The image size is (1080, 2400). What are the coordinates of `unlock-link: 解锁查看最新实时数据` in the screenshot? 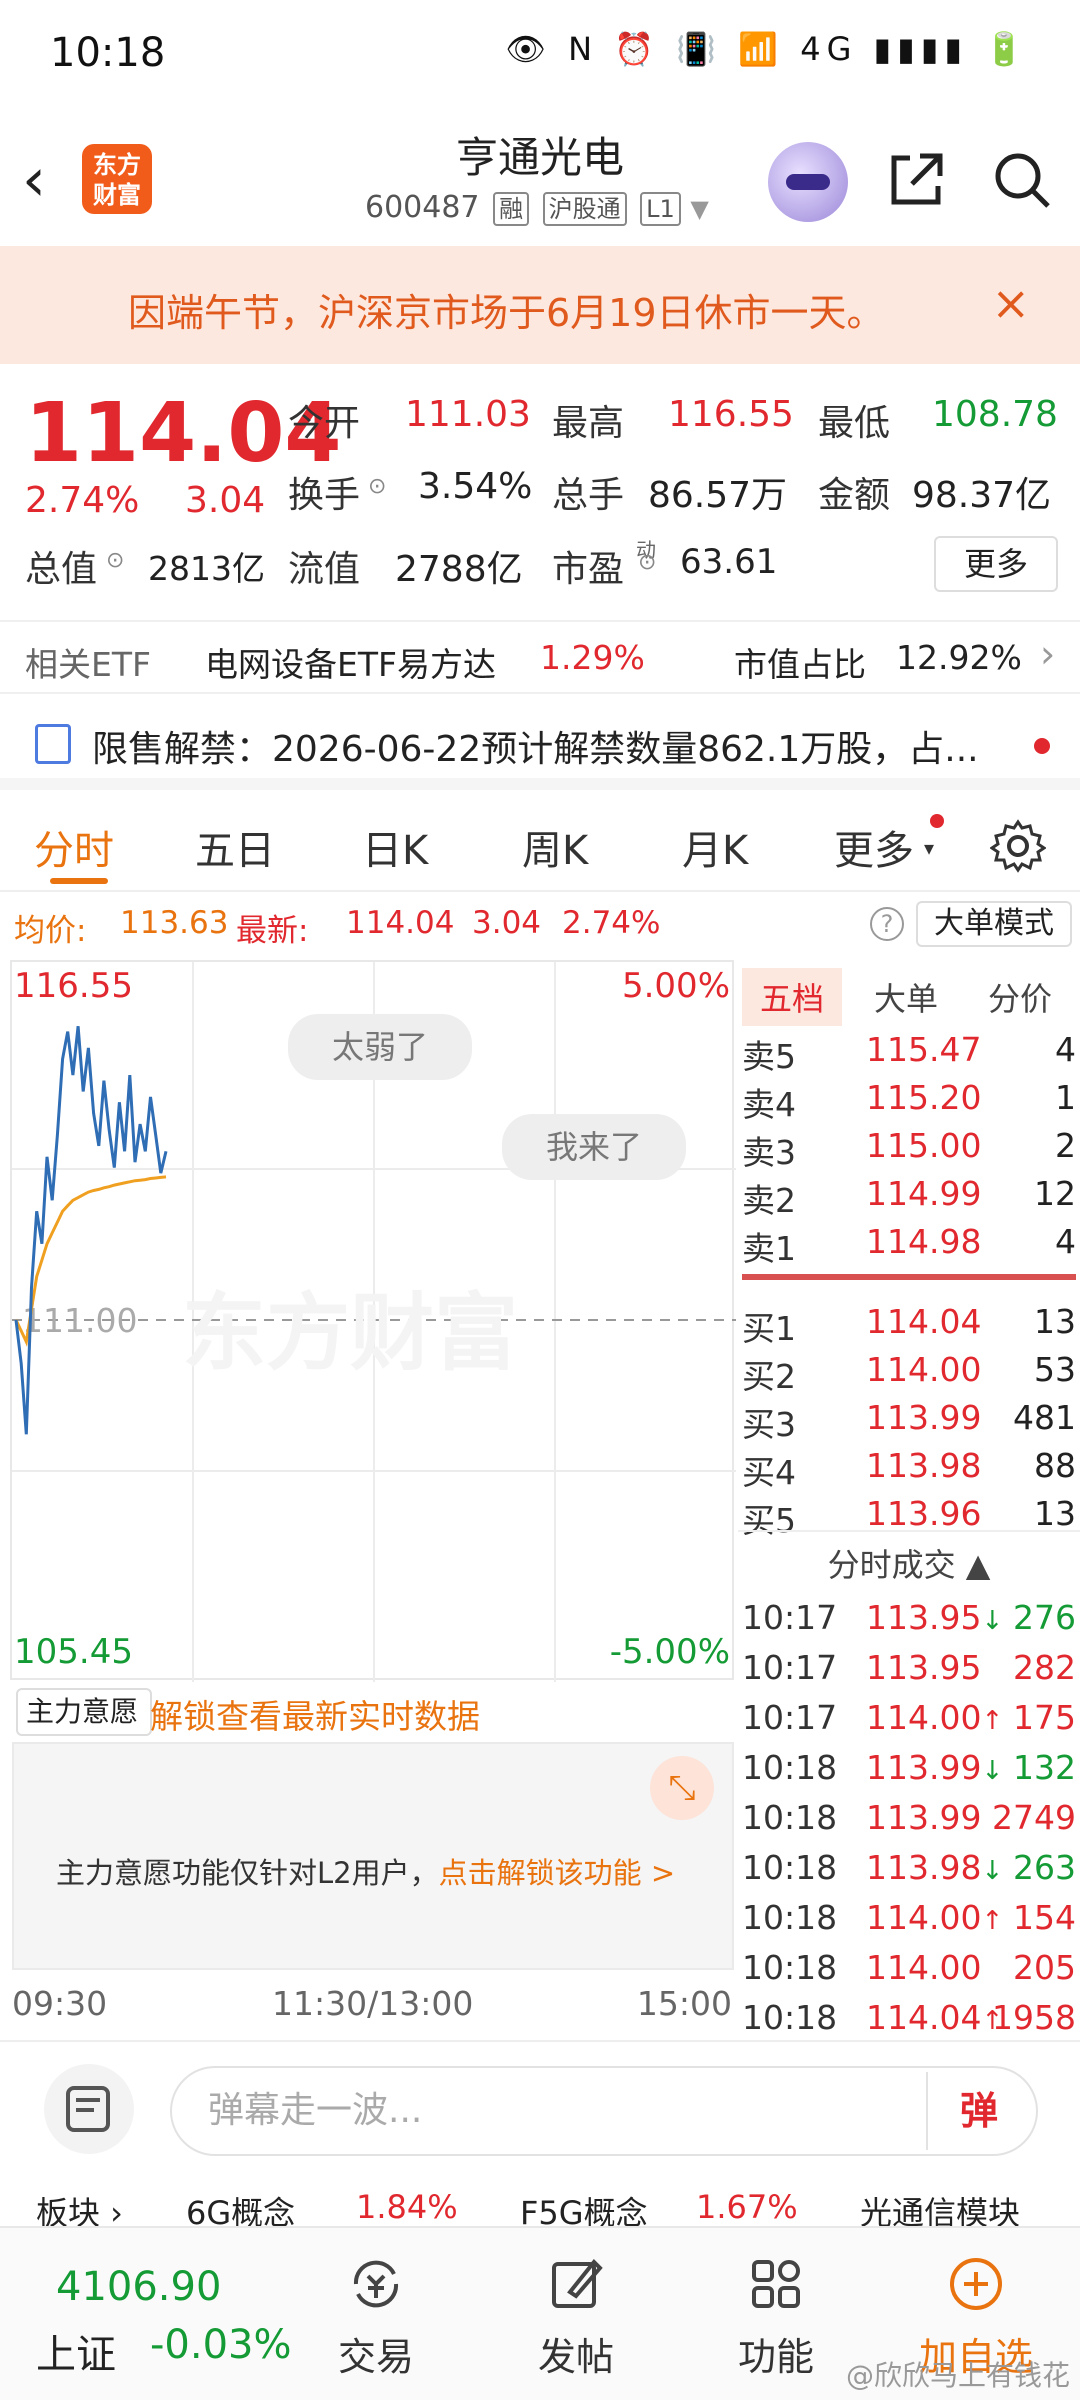 It's located at (315, 1714).